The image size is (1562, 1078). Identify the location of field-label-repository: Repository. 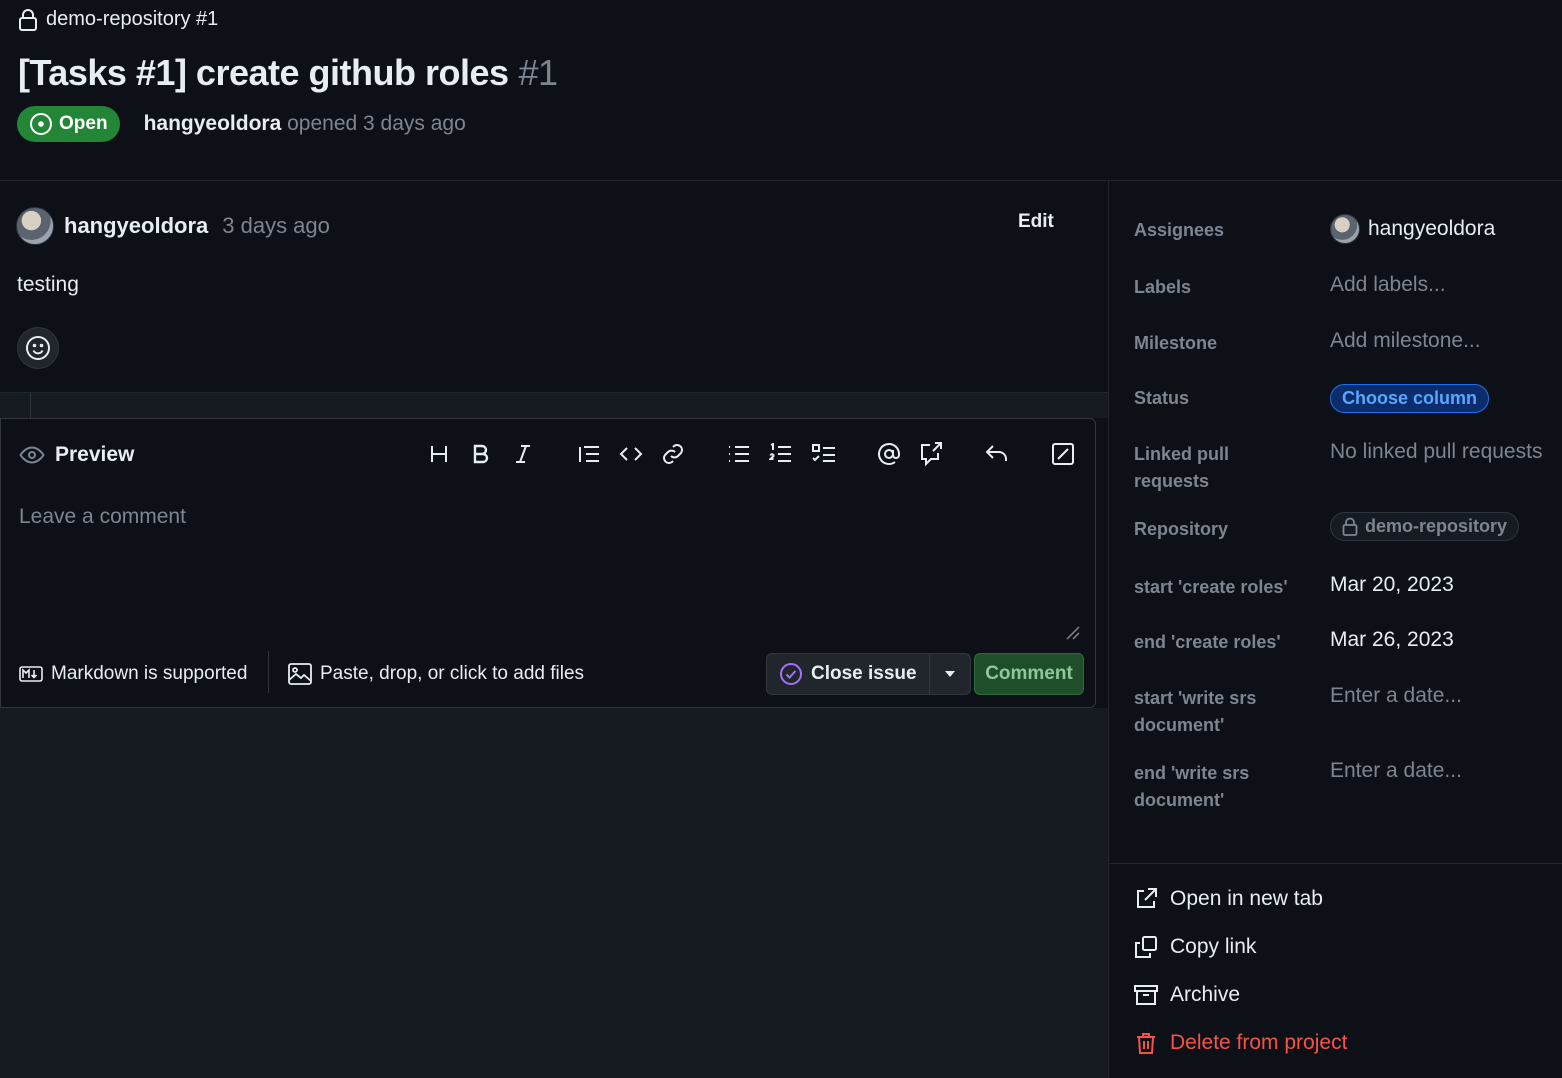
(1181, 529).